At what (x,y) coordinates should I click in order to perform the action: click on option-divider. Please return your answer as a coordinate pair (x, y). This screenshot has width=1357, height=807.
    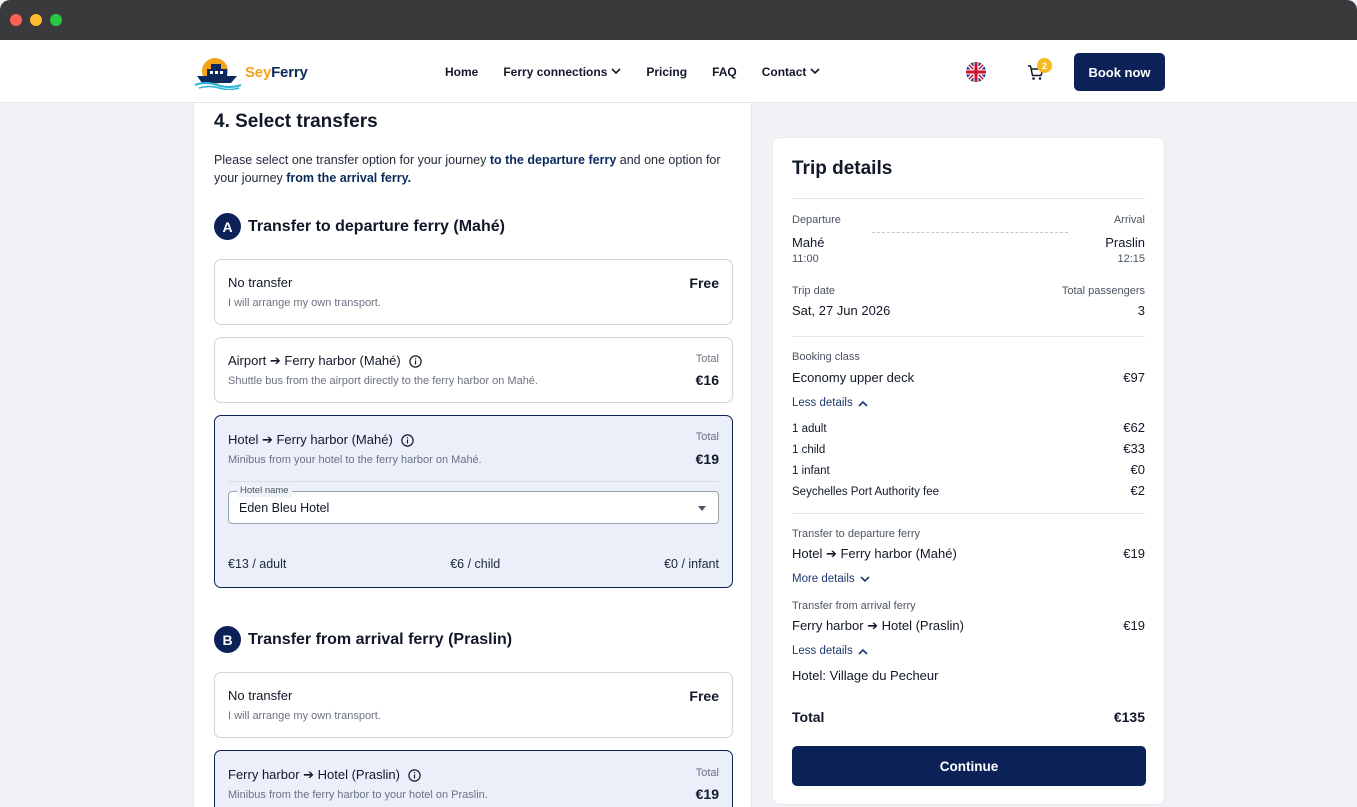
    Looking at the image, I should click on (473, 481).